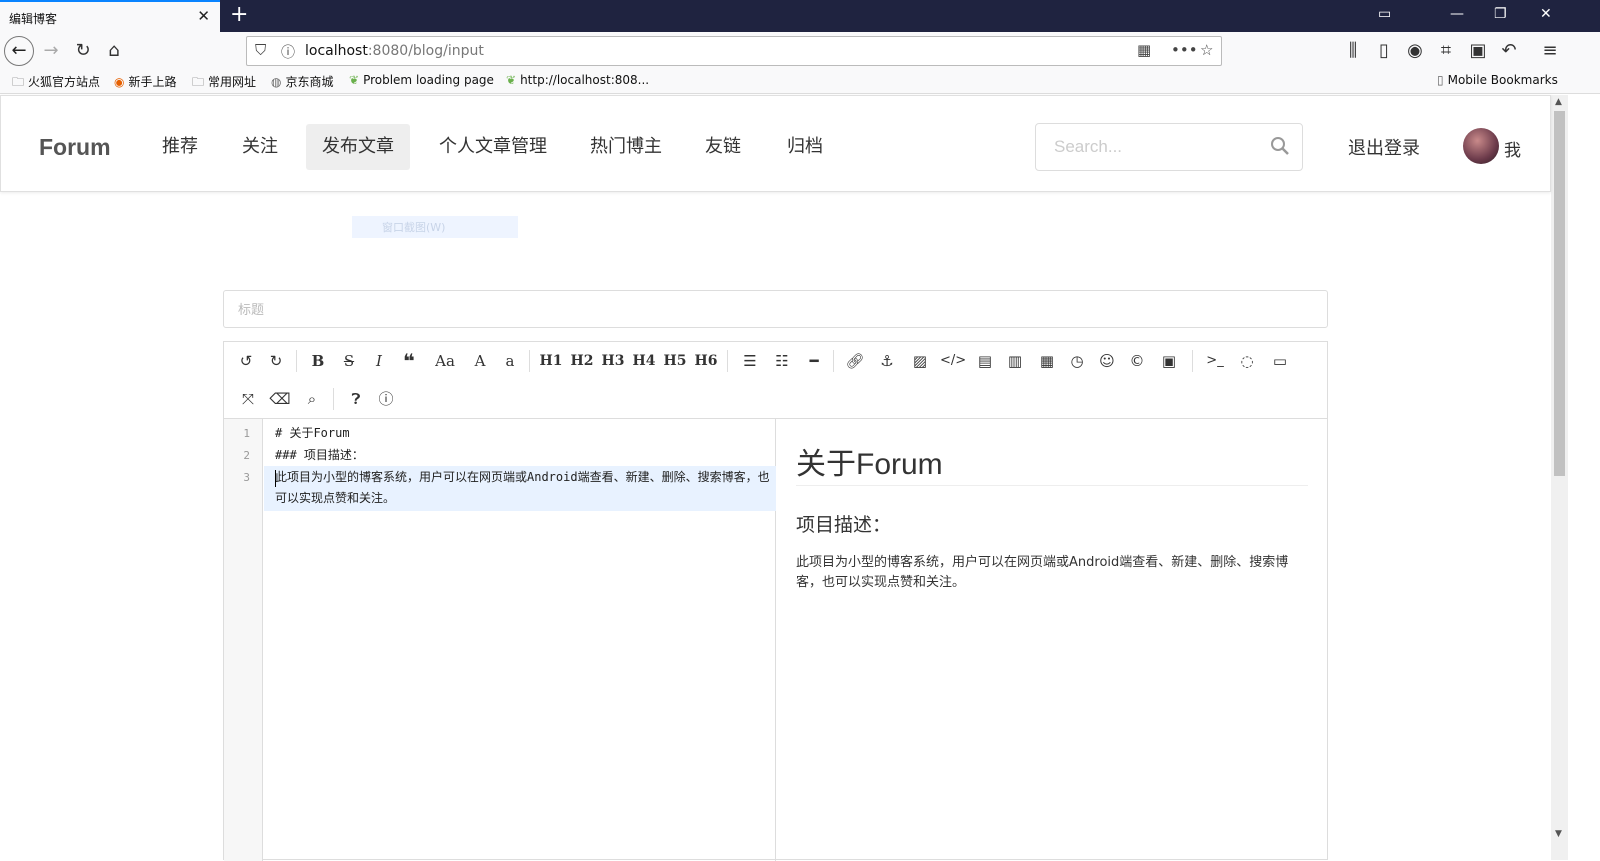 The width and height of the screenshot is (1600, 861). What do you see at coordinates (1280, 361) in the screenshot?
I see `fullscreen-preview-icon: ▭` at bounding box center [1280, 361].